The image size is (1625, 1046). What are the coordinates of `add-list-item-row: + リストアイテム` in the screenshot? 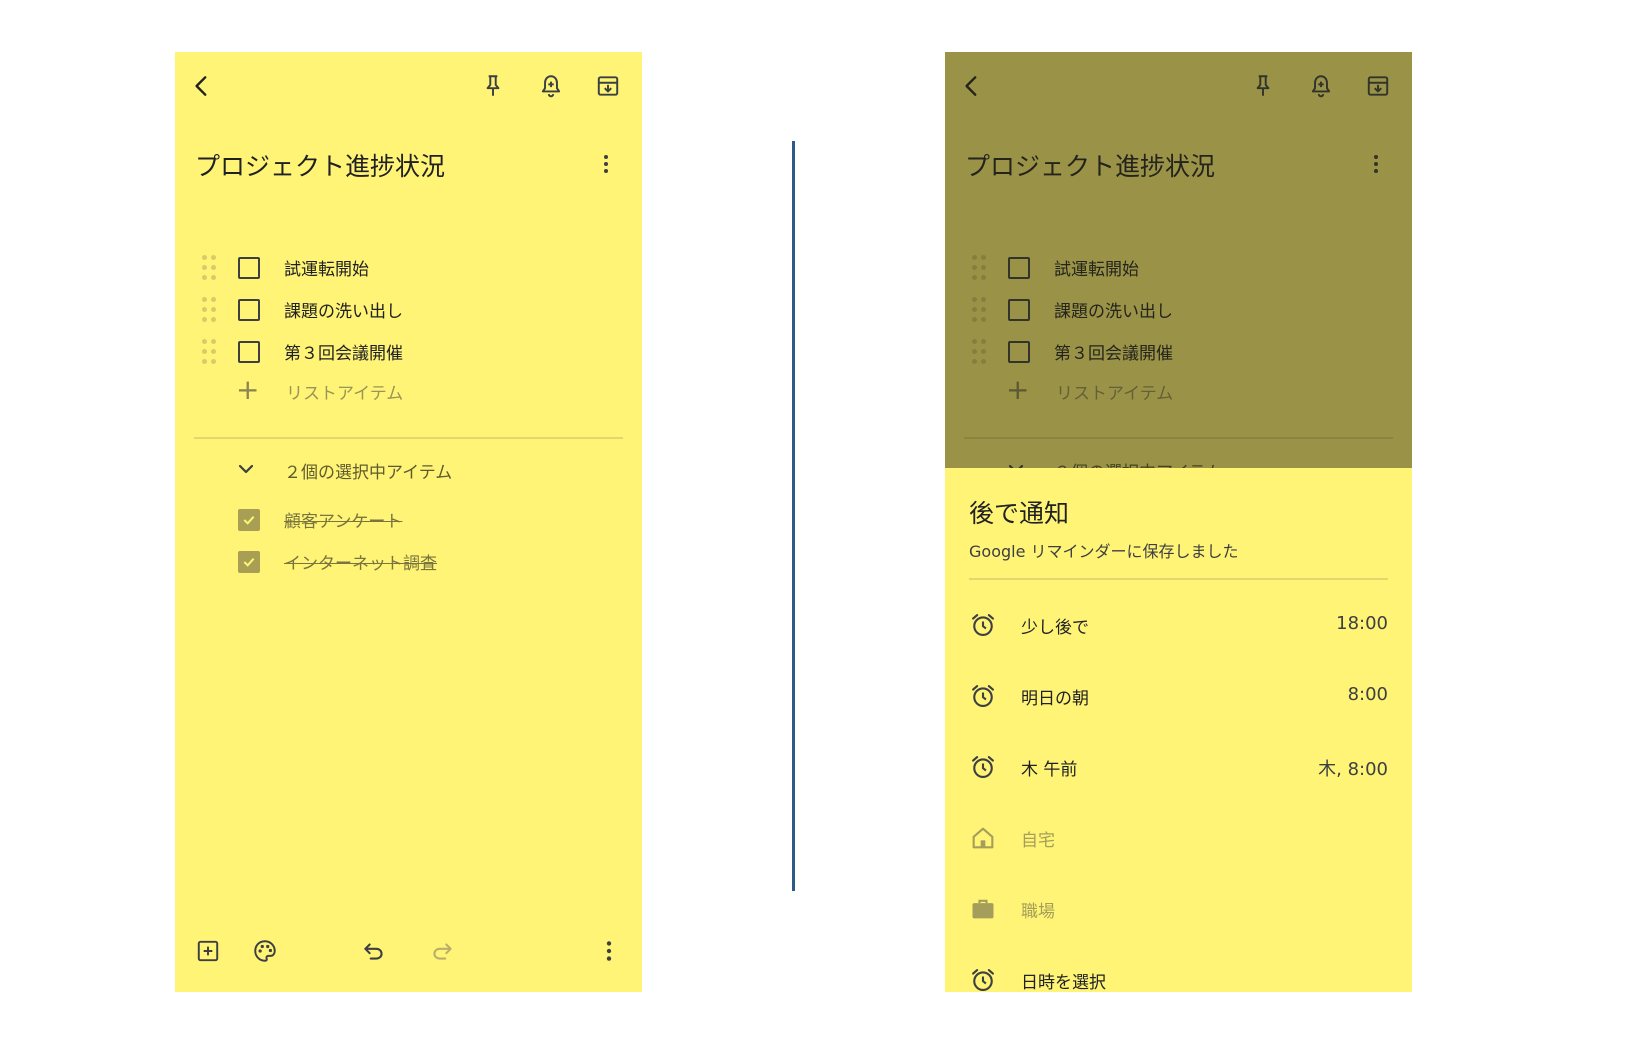 It's located at (408, 391).